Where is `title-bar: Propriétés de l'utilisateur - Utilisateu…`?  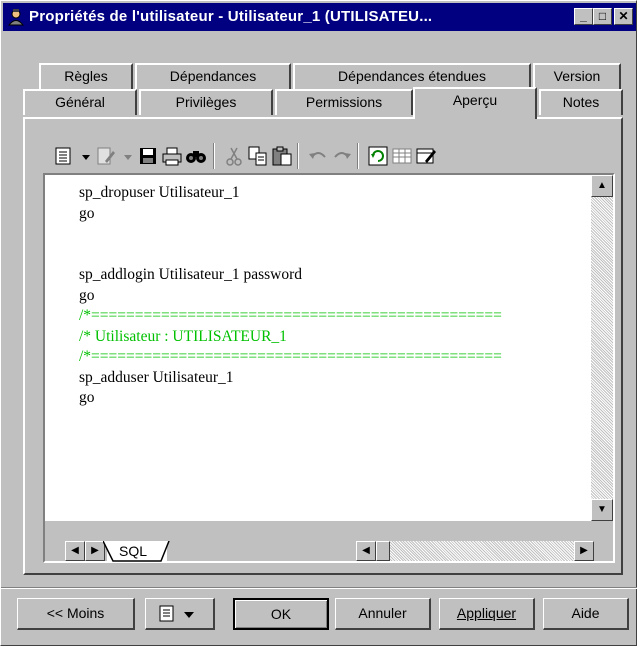
title-bar: Propriétés de l'utilisateur - Utilisateu… is located at coordinates (319, 17).